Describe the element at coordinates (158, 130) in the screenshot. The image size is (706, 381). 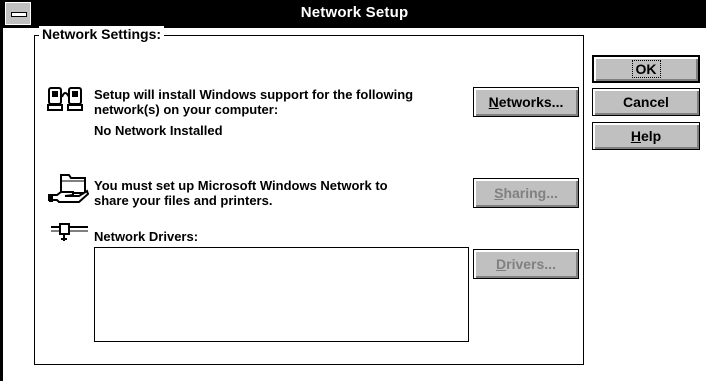
I see `network-status-text: No Network Installed` at that location.